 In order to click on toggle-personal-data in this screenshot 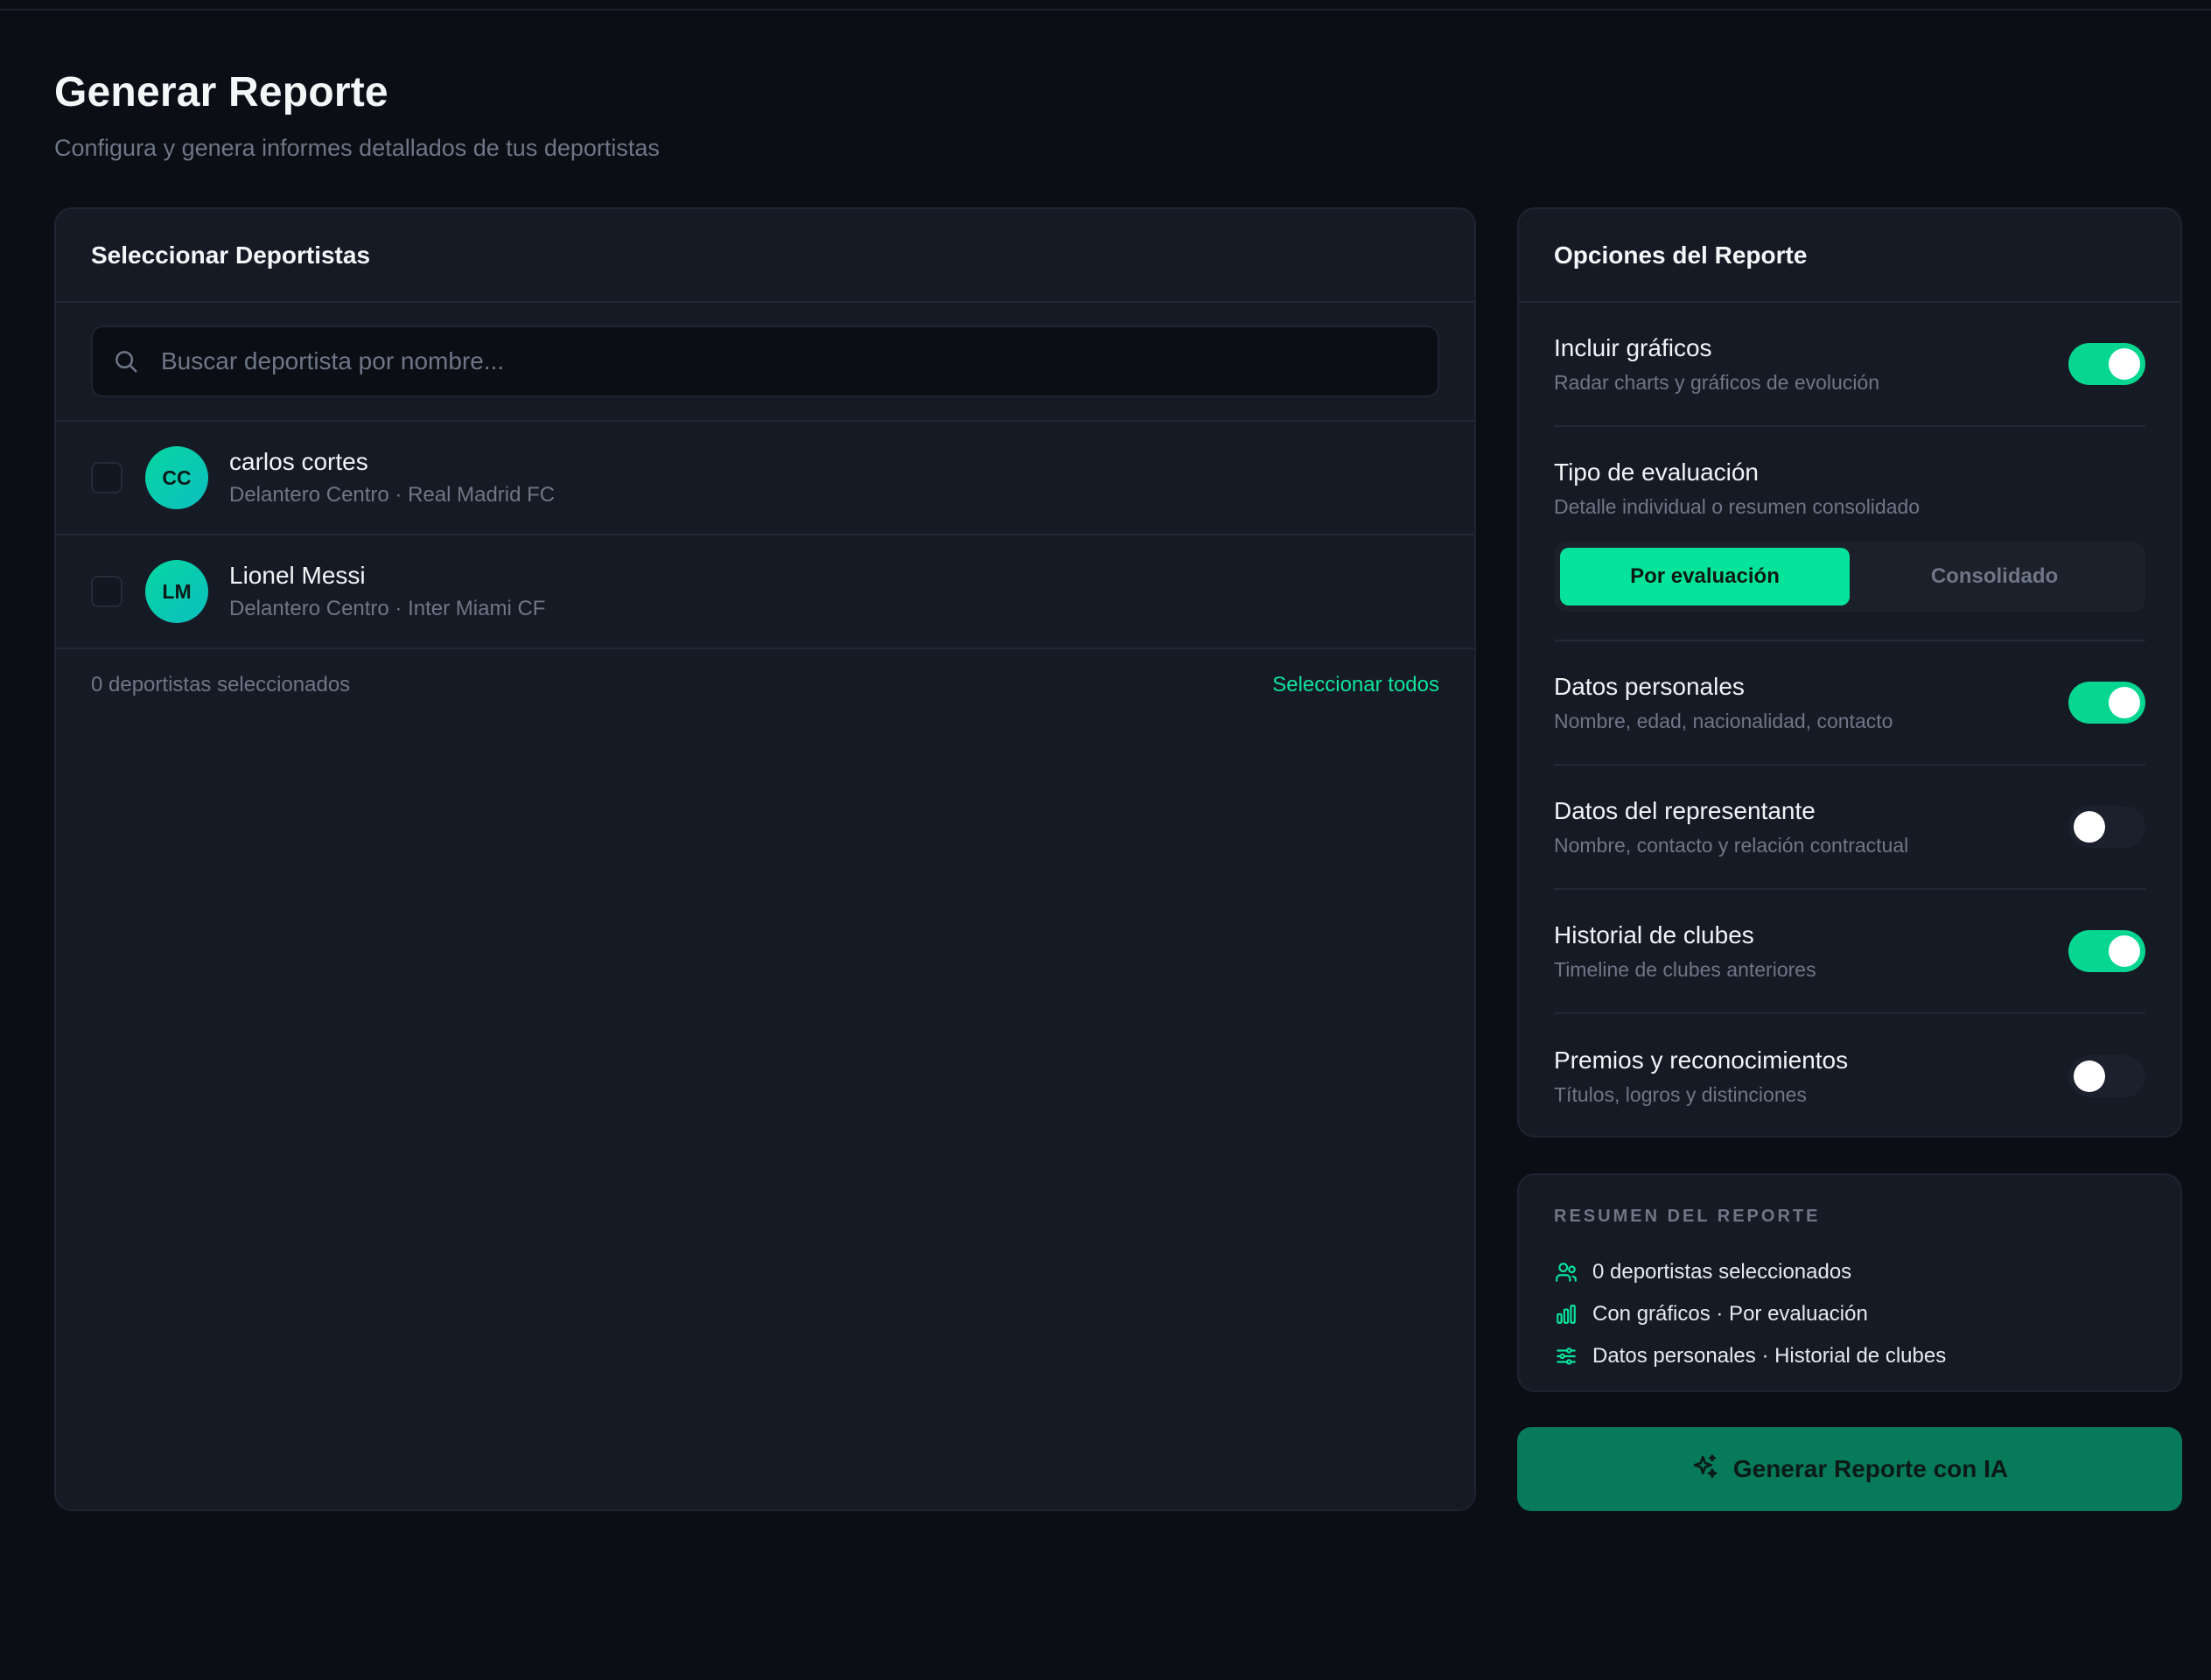, I will do `click(2107, 703)`.